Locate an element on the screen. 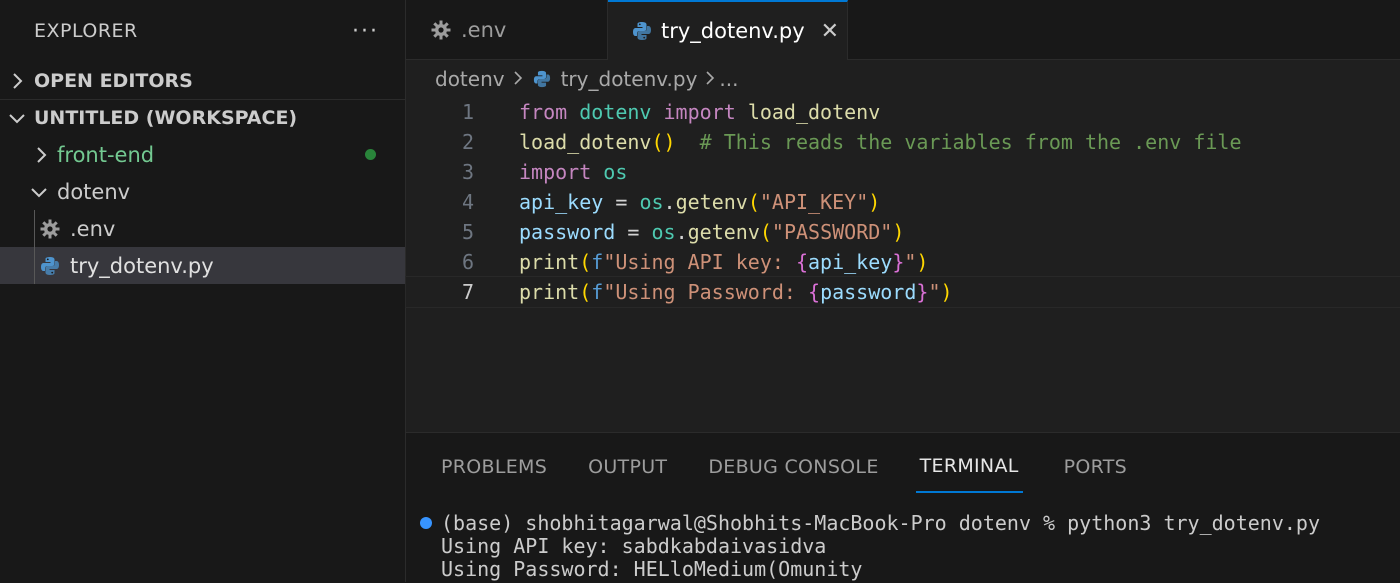  line-number: 3 is located at coordinates (467, 172).